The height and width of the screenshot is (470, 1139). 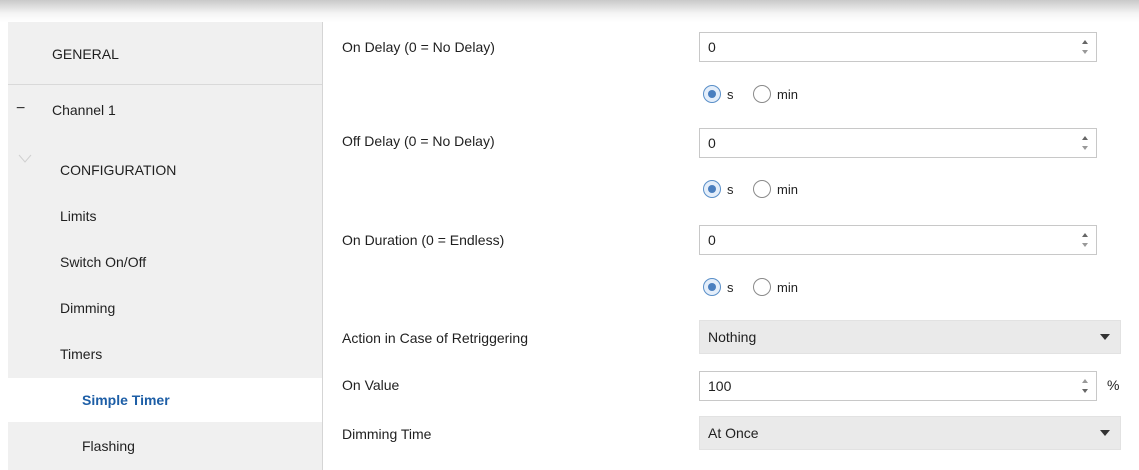 I want to click on sidebar-item-configuration: CONFIGURATION, so click(x=165, y=170).